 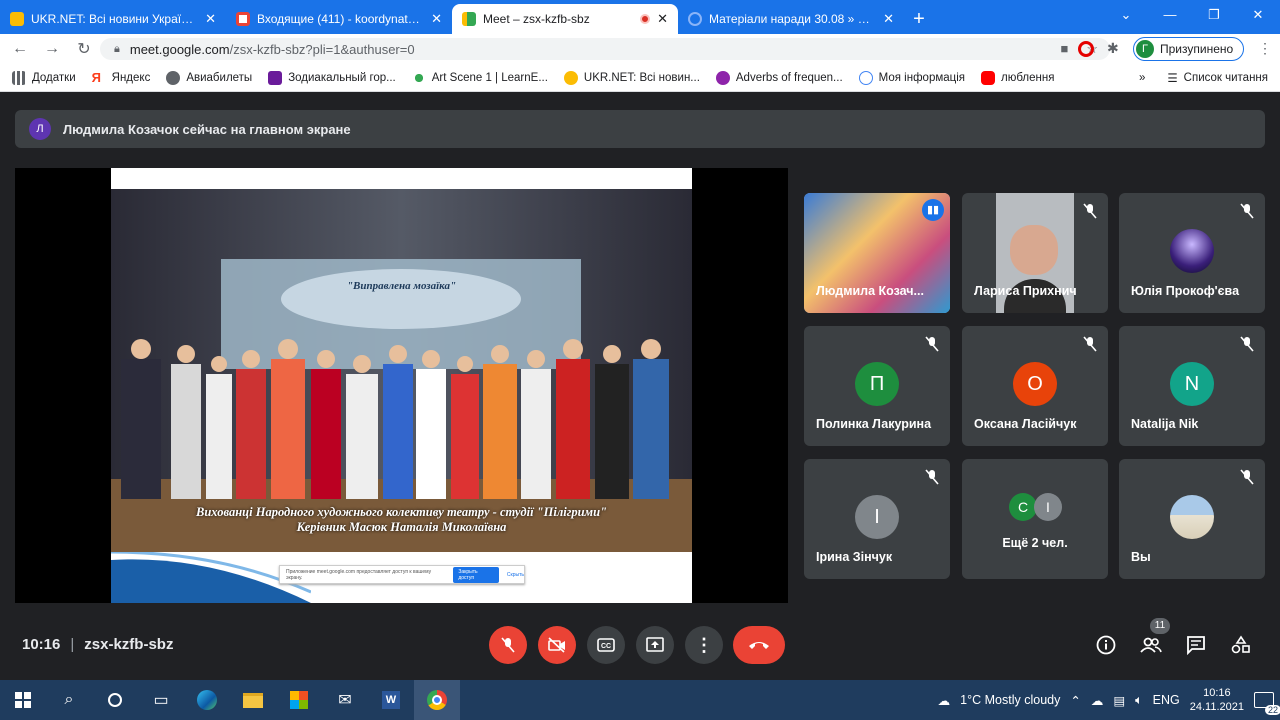 I want to click on search-icon: ⌕, so click(x=69, y=699).